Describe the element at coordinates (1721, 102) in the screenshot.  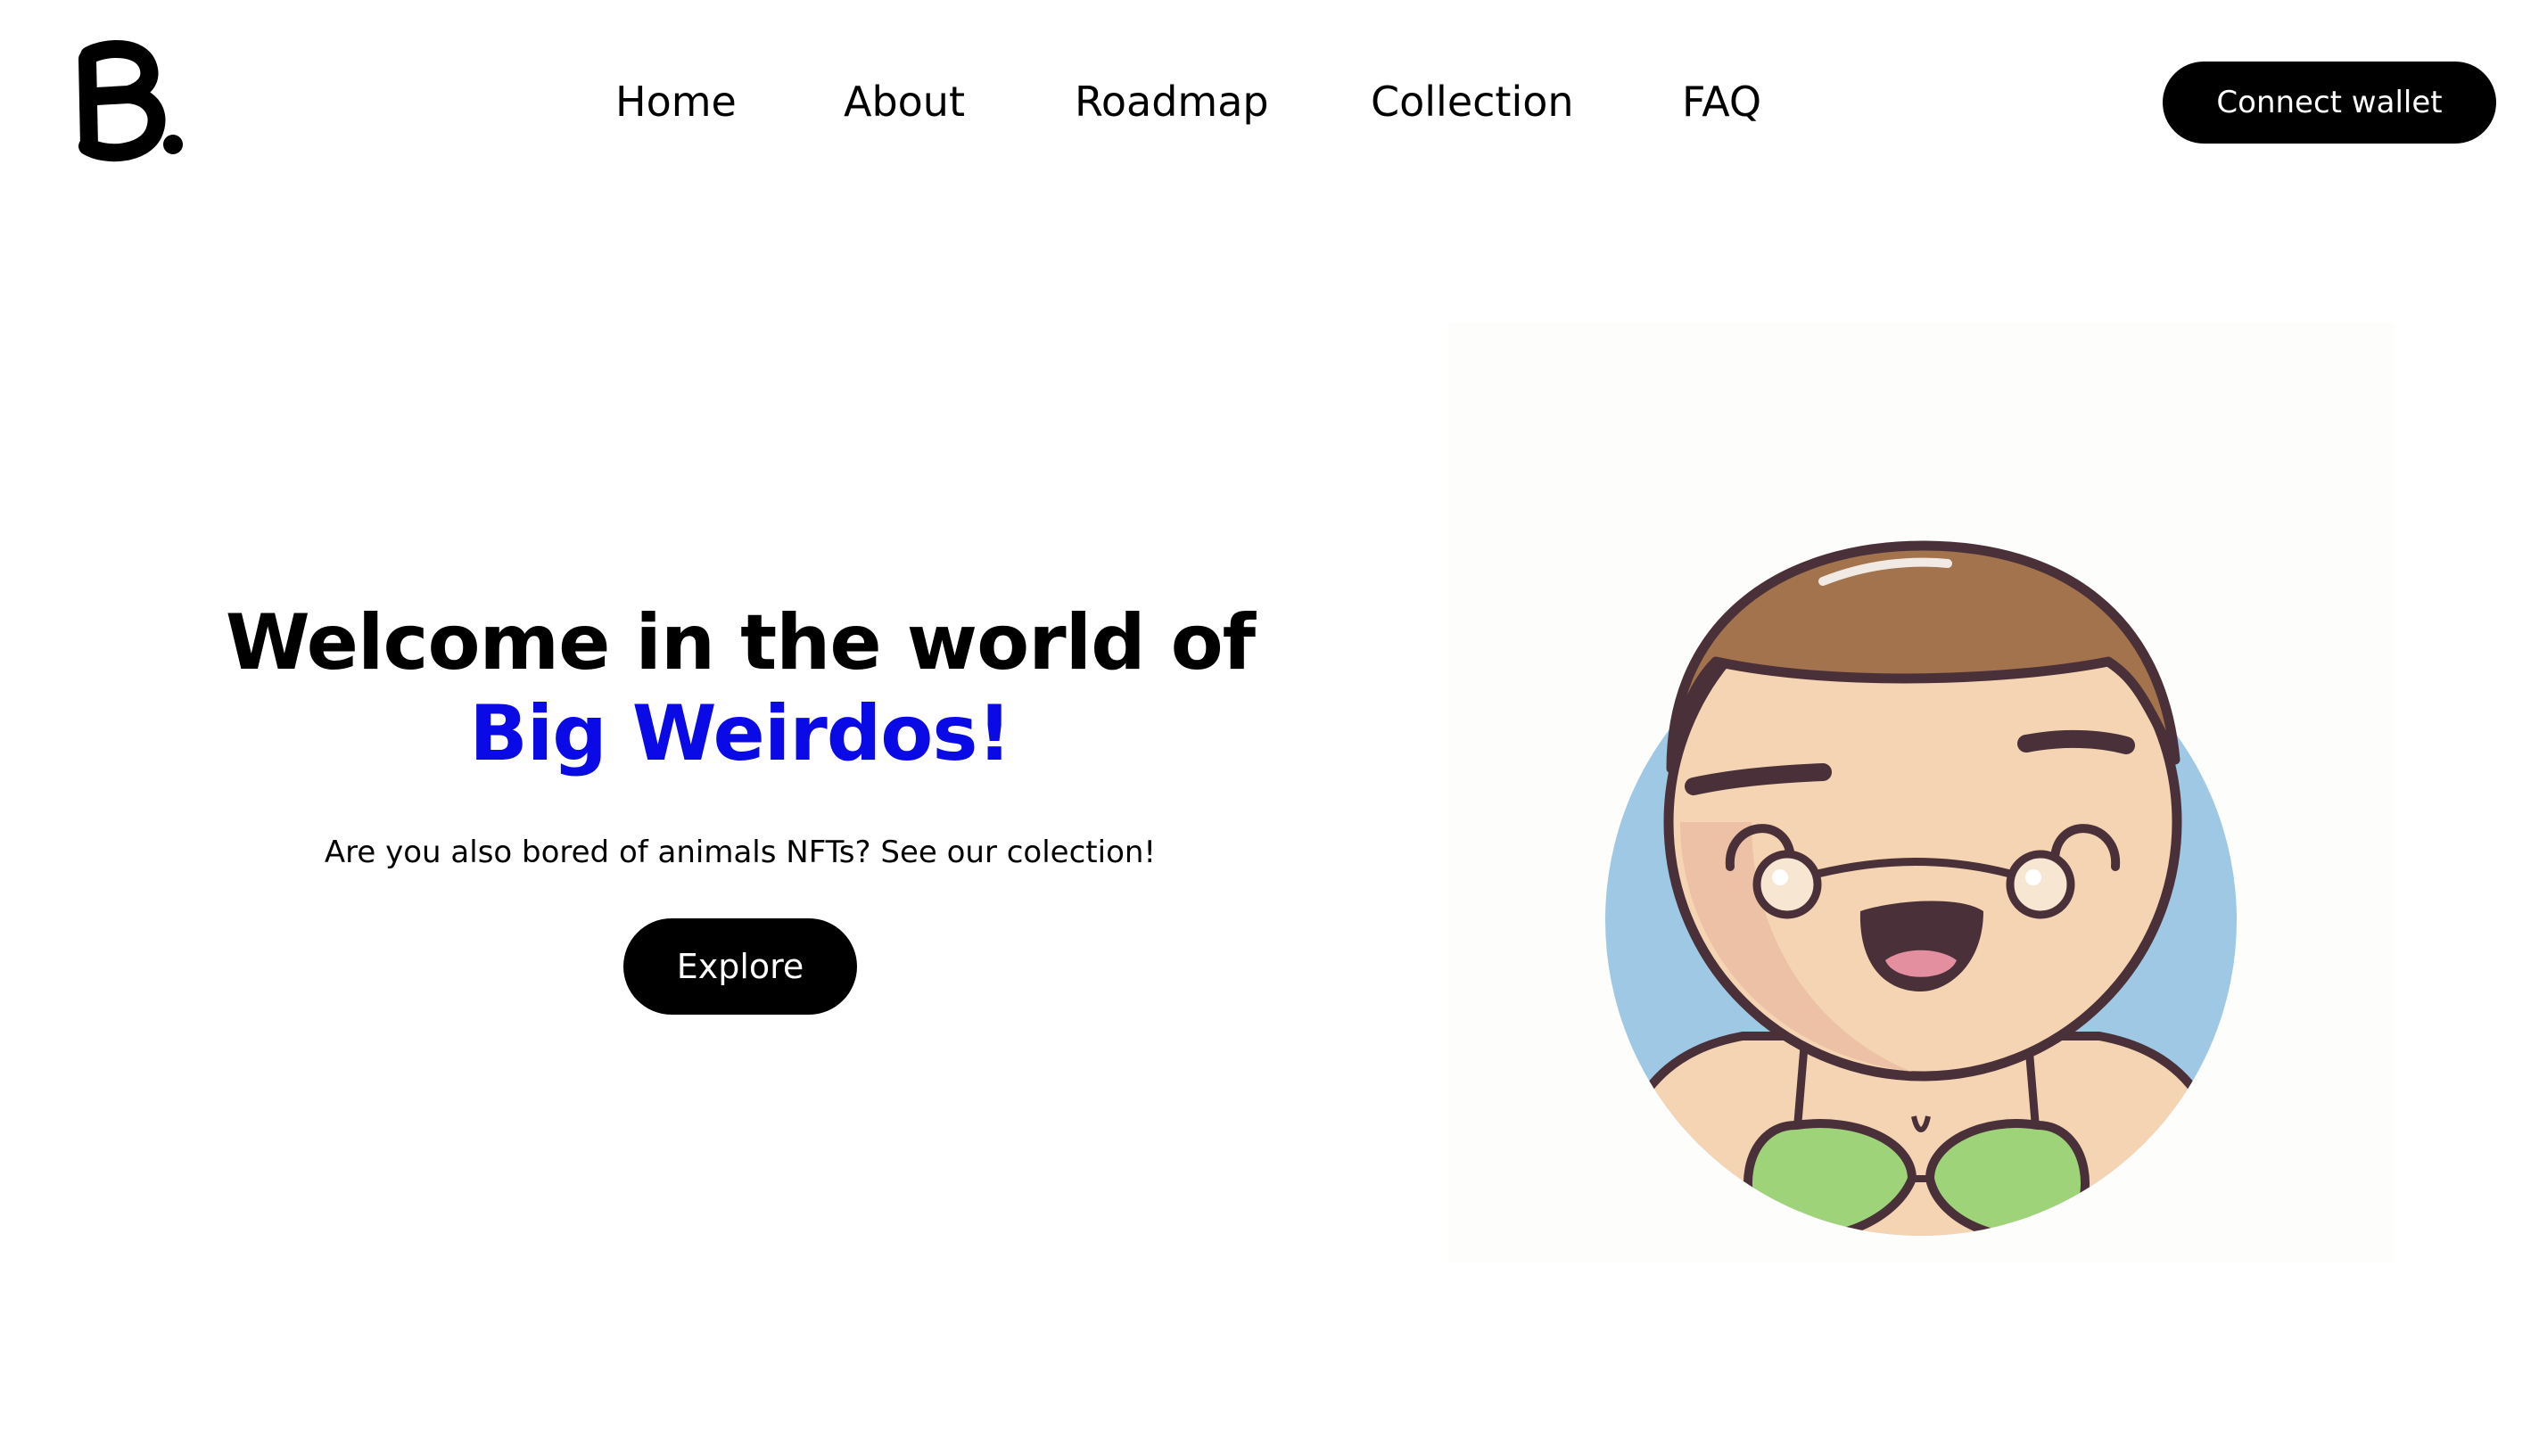
I see `nav-item-faq: FAQ` at that location.